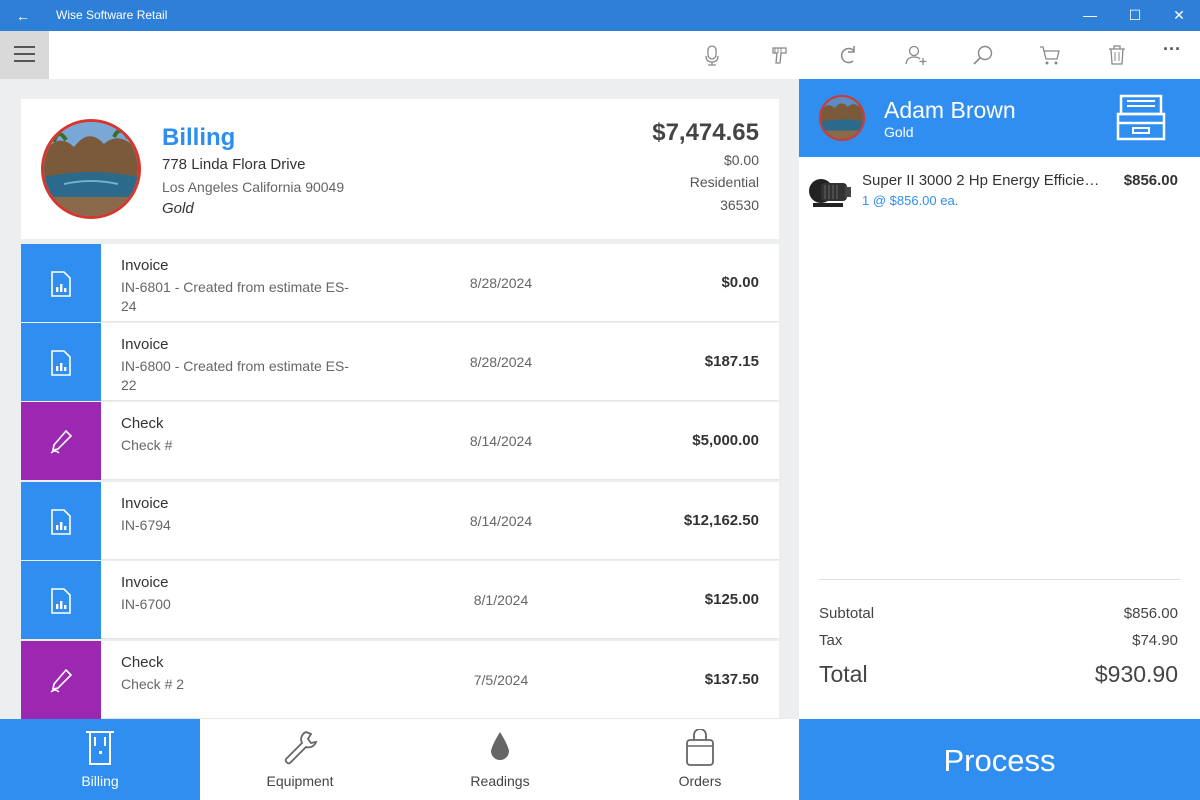 The width and height of the screenshot is (1200, 800). What do you see at coordinates (153, 684) in the screenshot?
I see `transaction-description: Check # 2` at bounding box center [153, 684].